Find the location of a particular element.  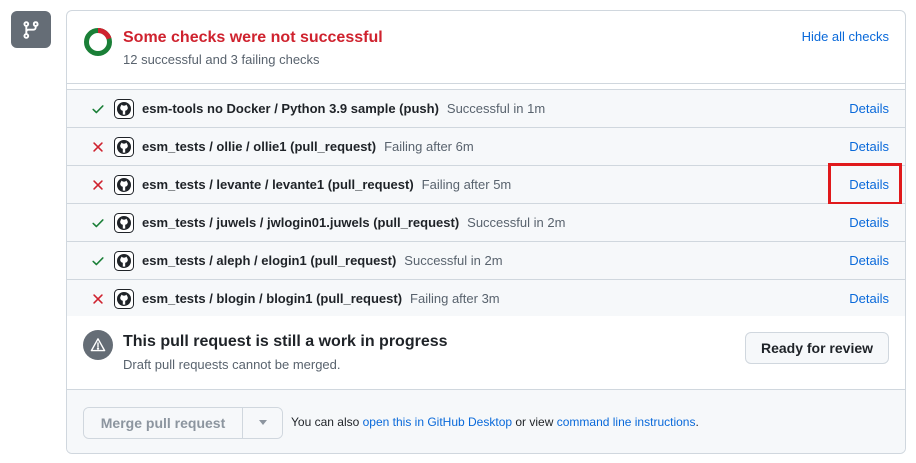

check-result: Failing after 5m is located at coordinates (466, 184).